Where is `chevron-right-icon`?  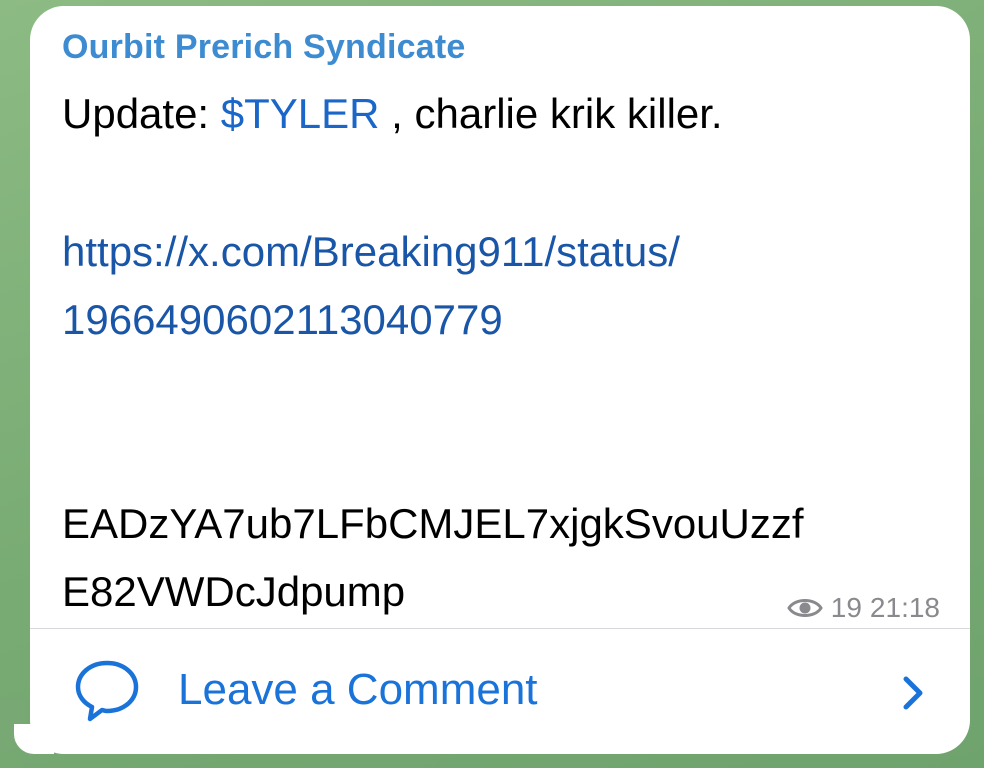
chevron-right-icon is located at coordinates (913, 693).